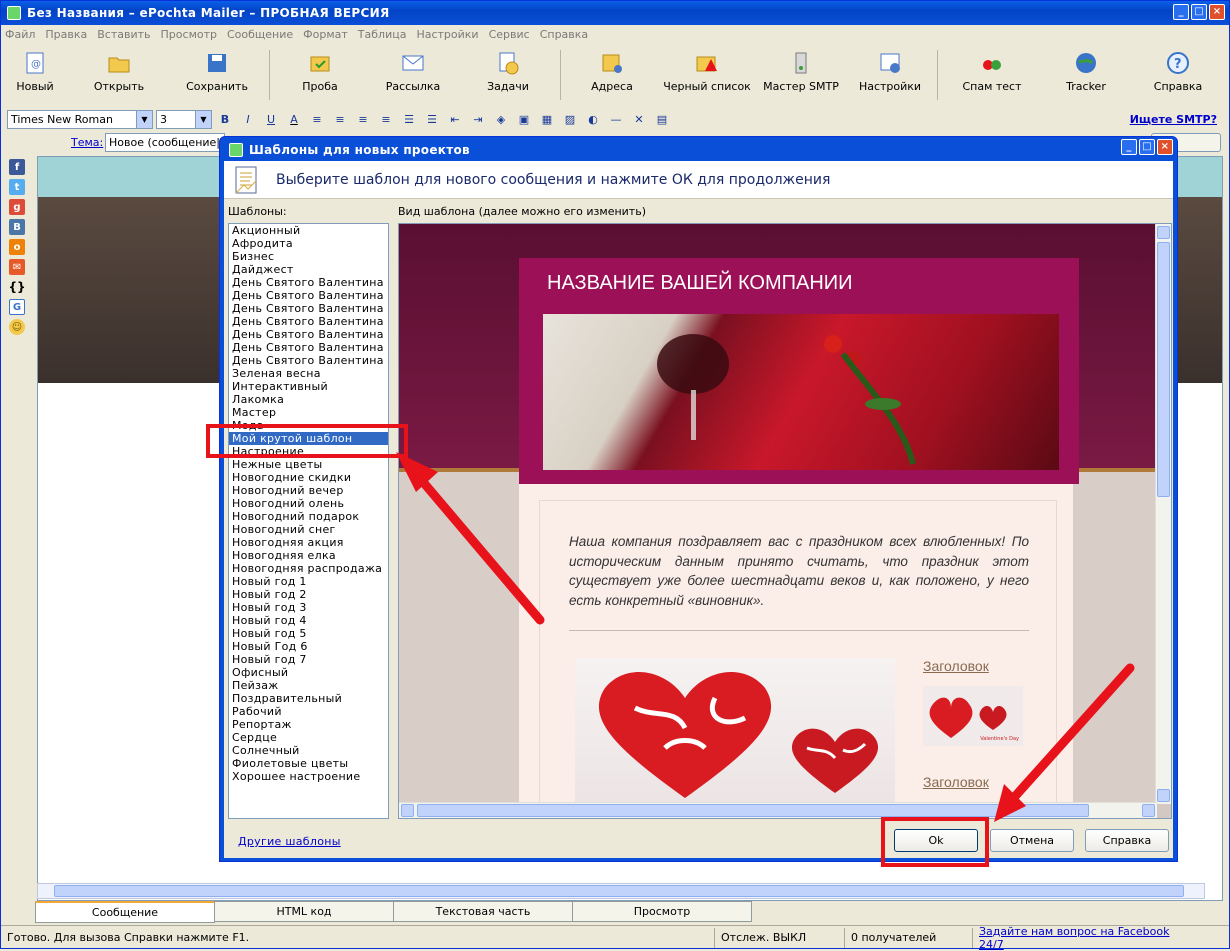 The height and width of the screenshot is (951, 1230). I want to click on google-icon: G, so click(17, 307).